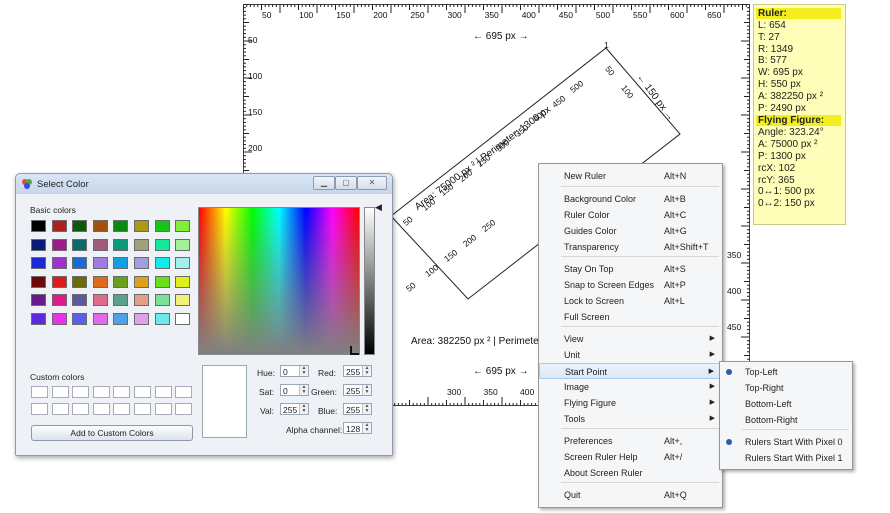  I want to click on menu-item-background-color: Background Color Alt+B, so click(630, 199).